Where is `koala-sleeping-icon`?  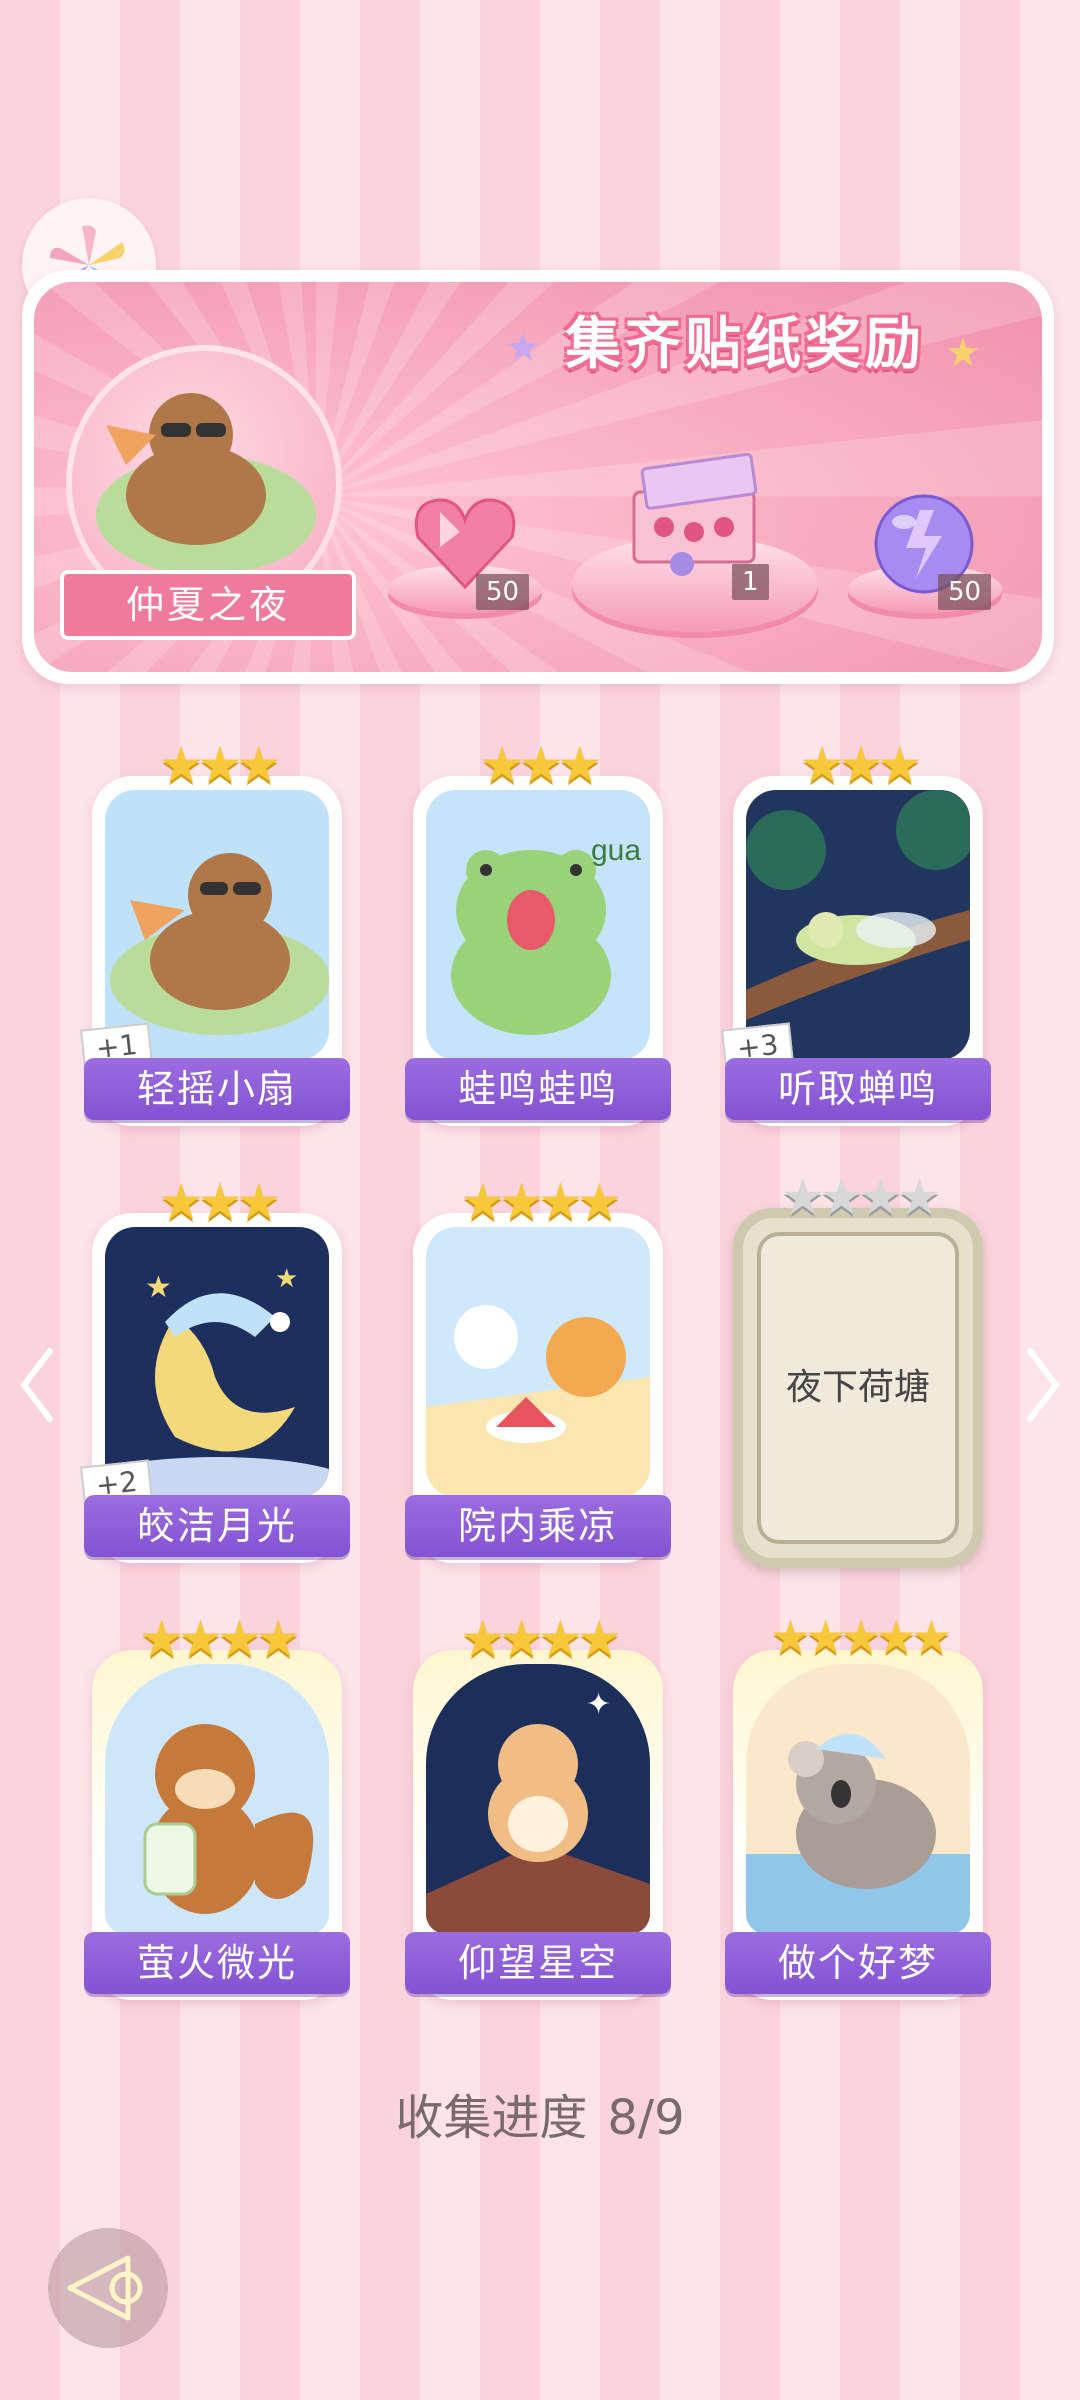 koala-sleeping-icon is located at coordinates (858, 1833).